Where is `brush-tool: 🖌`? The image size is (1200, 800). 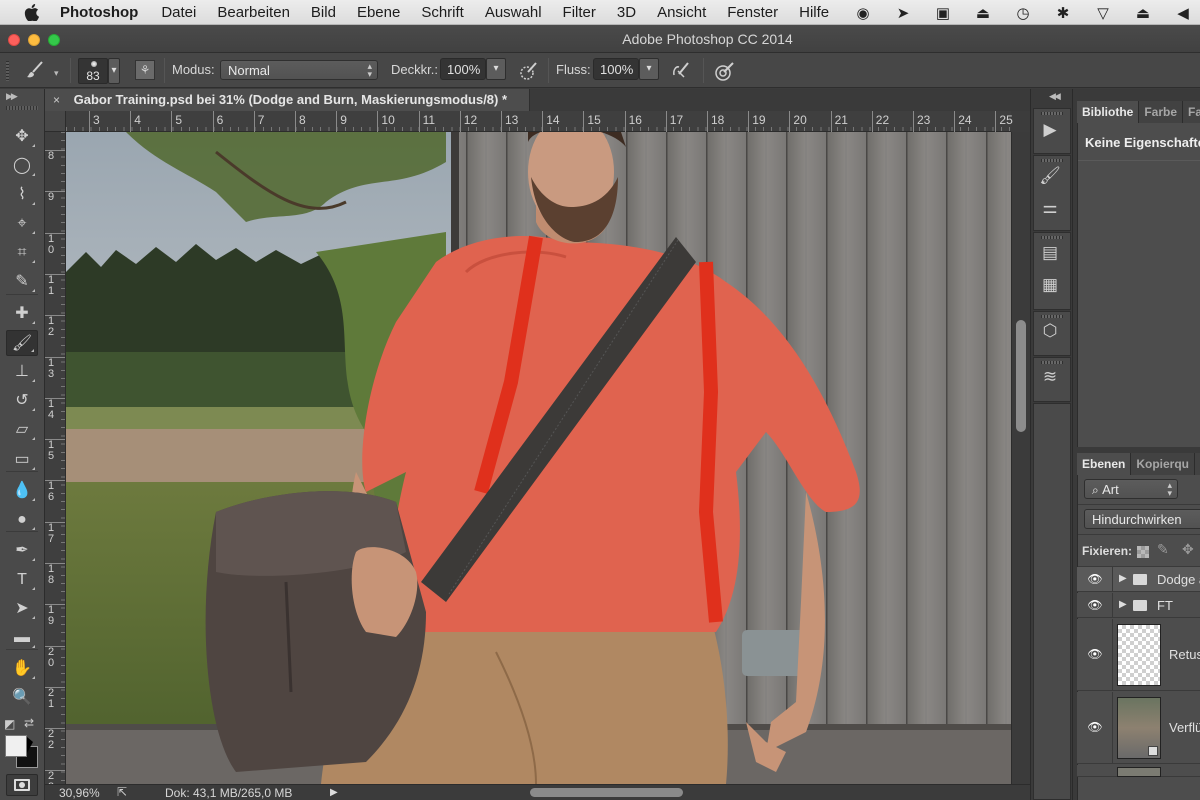
brush-tool: 🖌 is located at coordinates (22, 343).